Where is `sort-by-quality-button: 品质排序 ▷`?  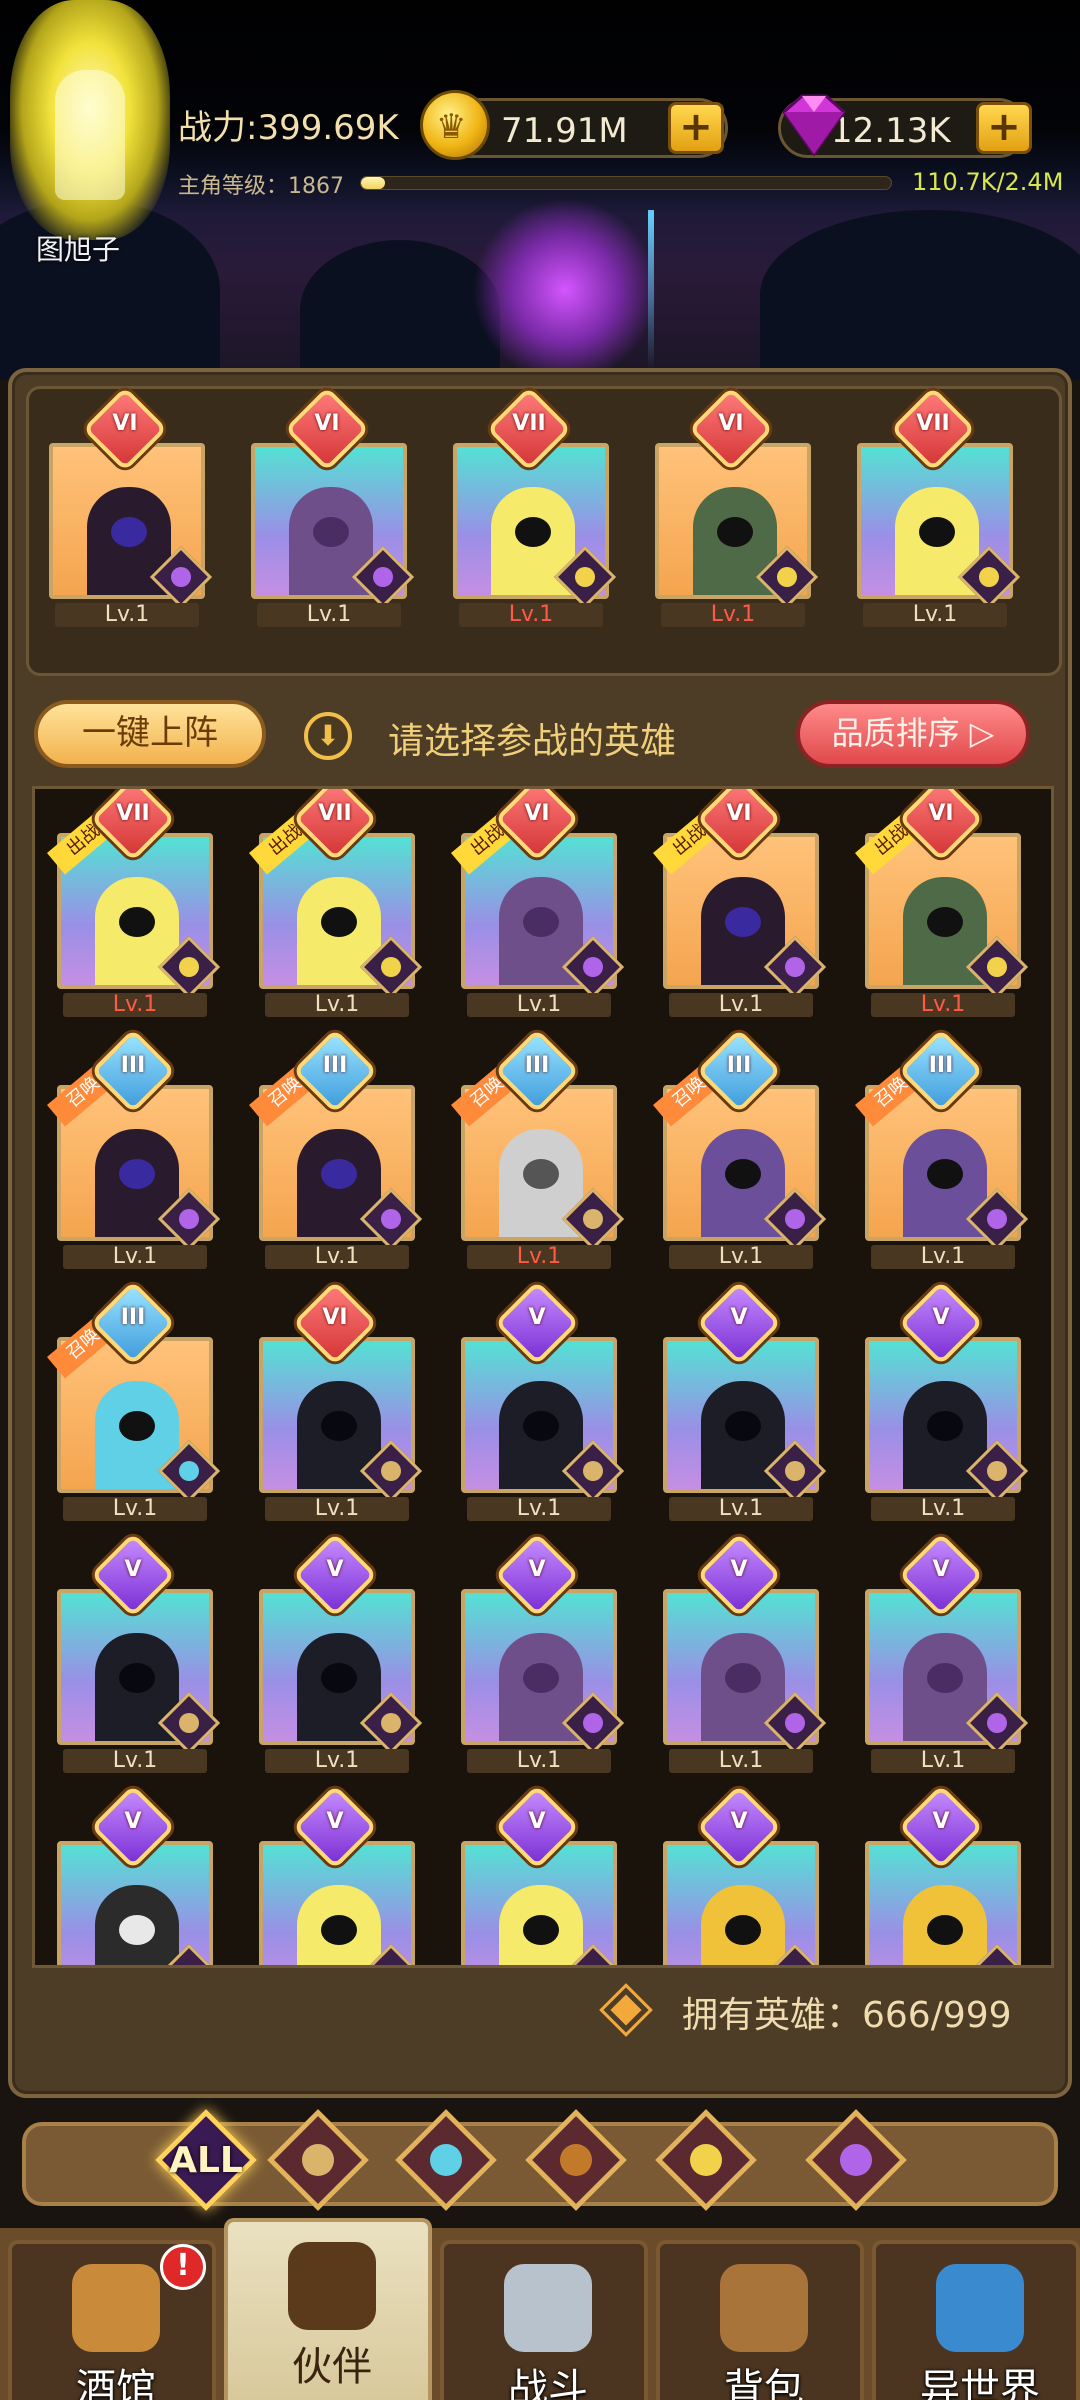
sort-by-quality-button: 品质排序 ▷ is located at coordinates (913, 734).